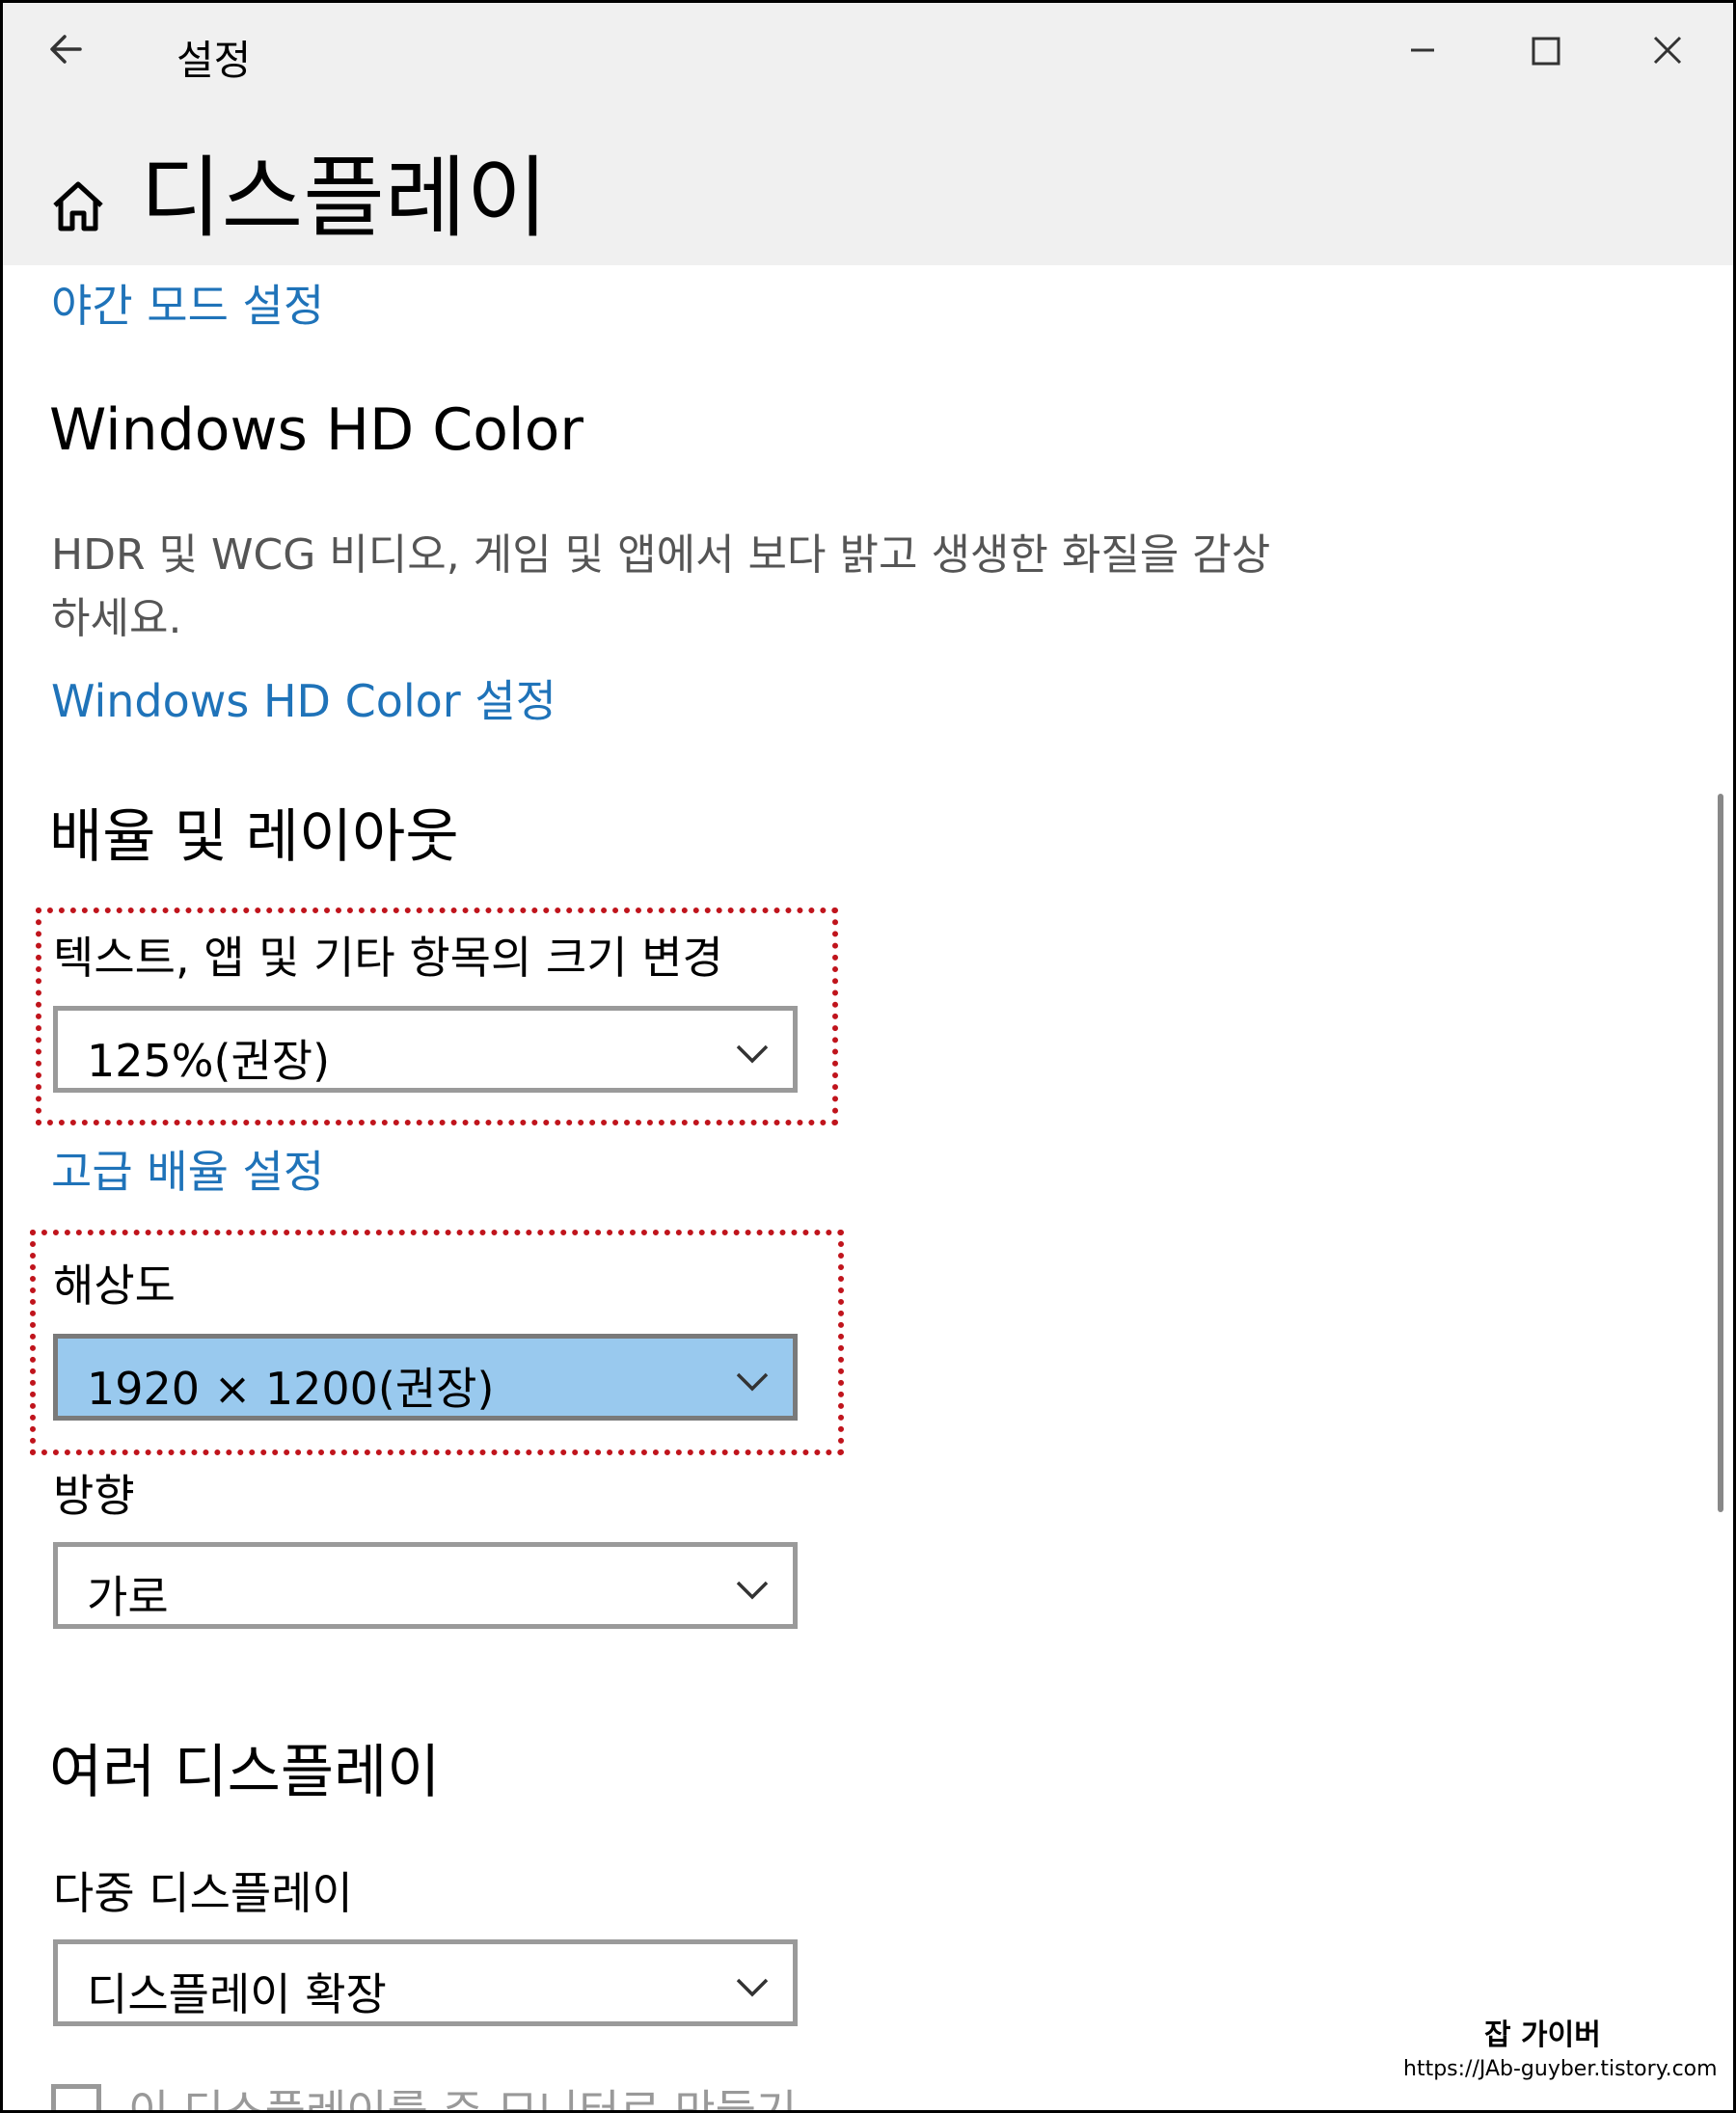 The height and width of the screenshot is (2113, 1736). I want to click on main-display-checkbox-row: 이 디스플레이를 주 모니터로 만들기, so click(485, 2094).